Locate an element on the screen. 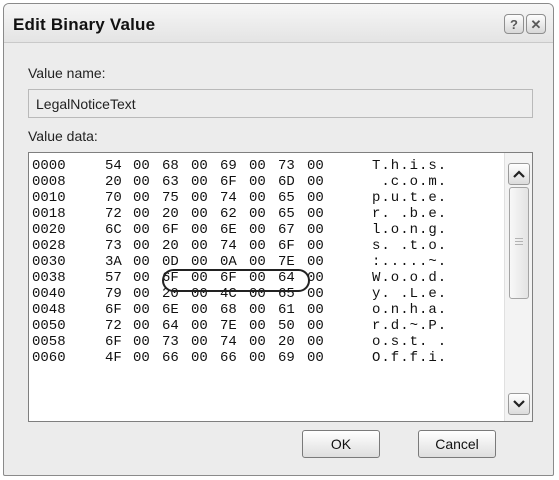 This screenshot has height=480, width=559. hex-byte: 62 is located at coordinates (228, 214).